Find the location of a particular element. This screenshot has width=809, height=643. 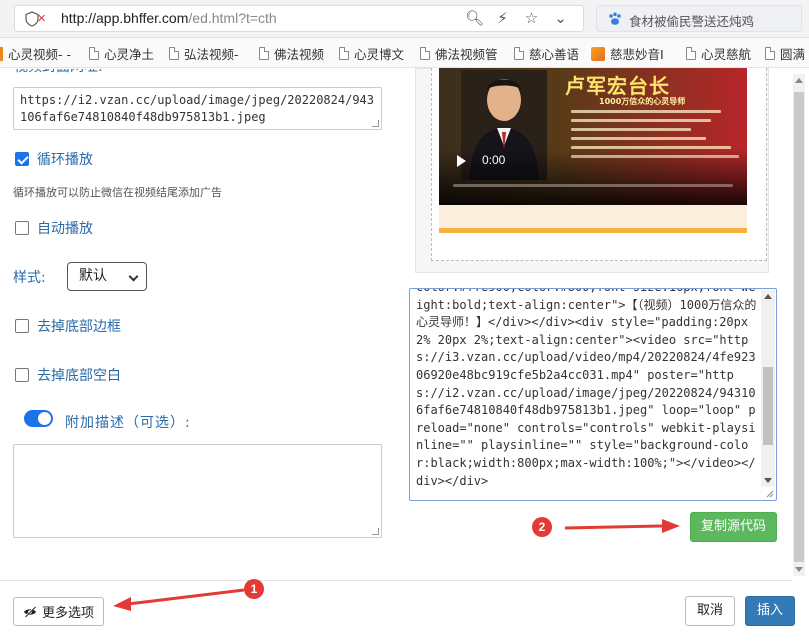

play-icon is located at coordinates (461, 161).